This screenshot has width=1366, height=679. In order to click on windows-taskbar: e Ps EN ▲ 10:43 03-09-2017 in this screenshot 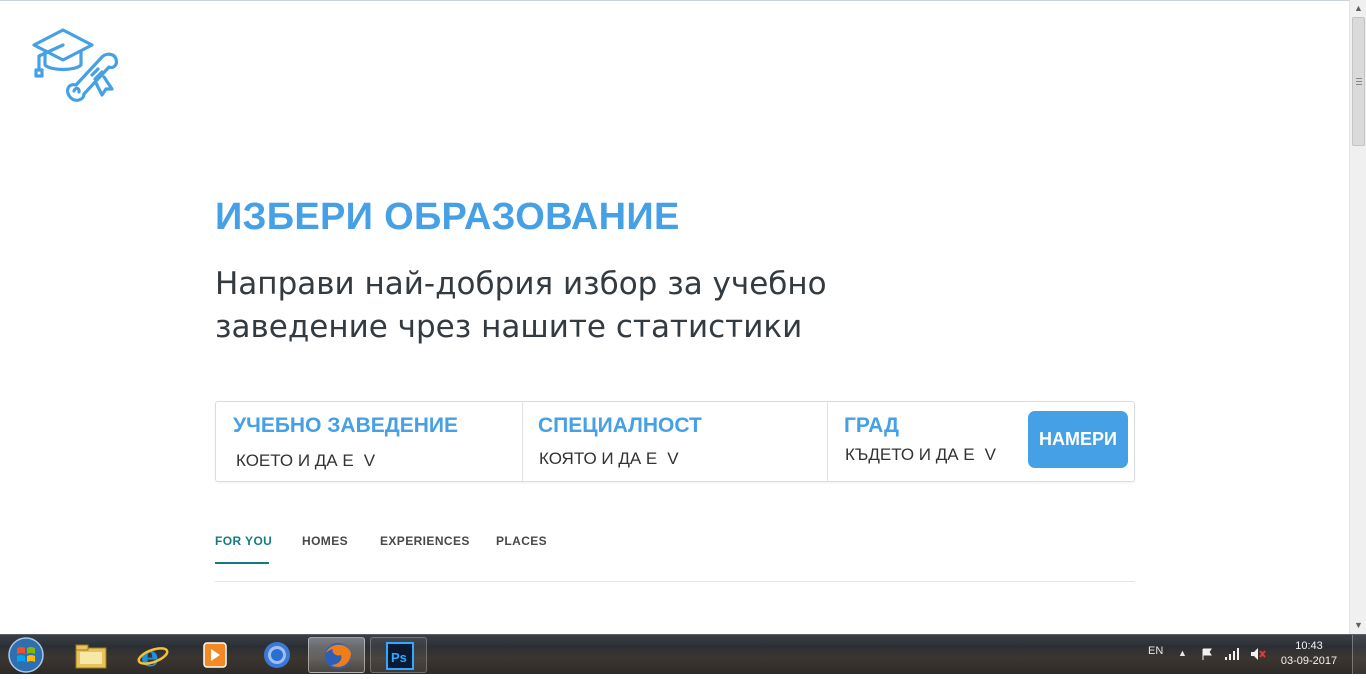, I will do `click(683, 654)`.